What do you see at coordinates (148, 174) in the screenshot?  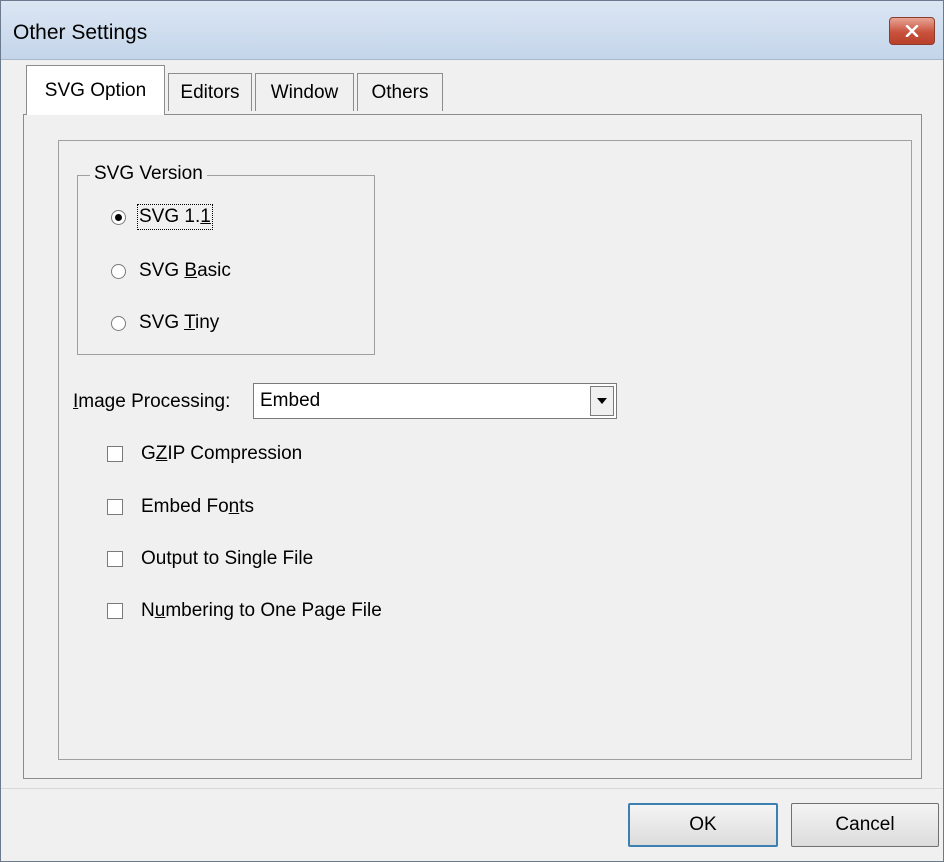 I see `svg-version-legend: SVG Version` at bounding box center [148, 174].